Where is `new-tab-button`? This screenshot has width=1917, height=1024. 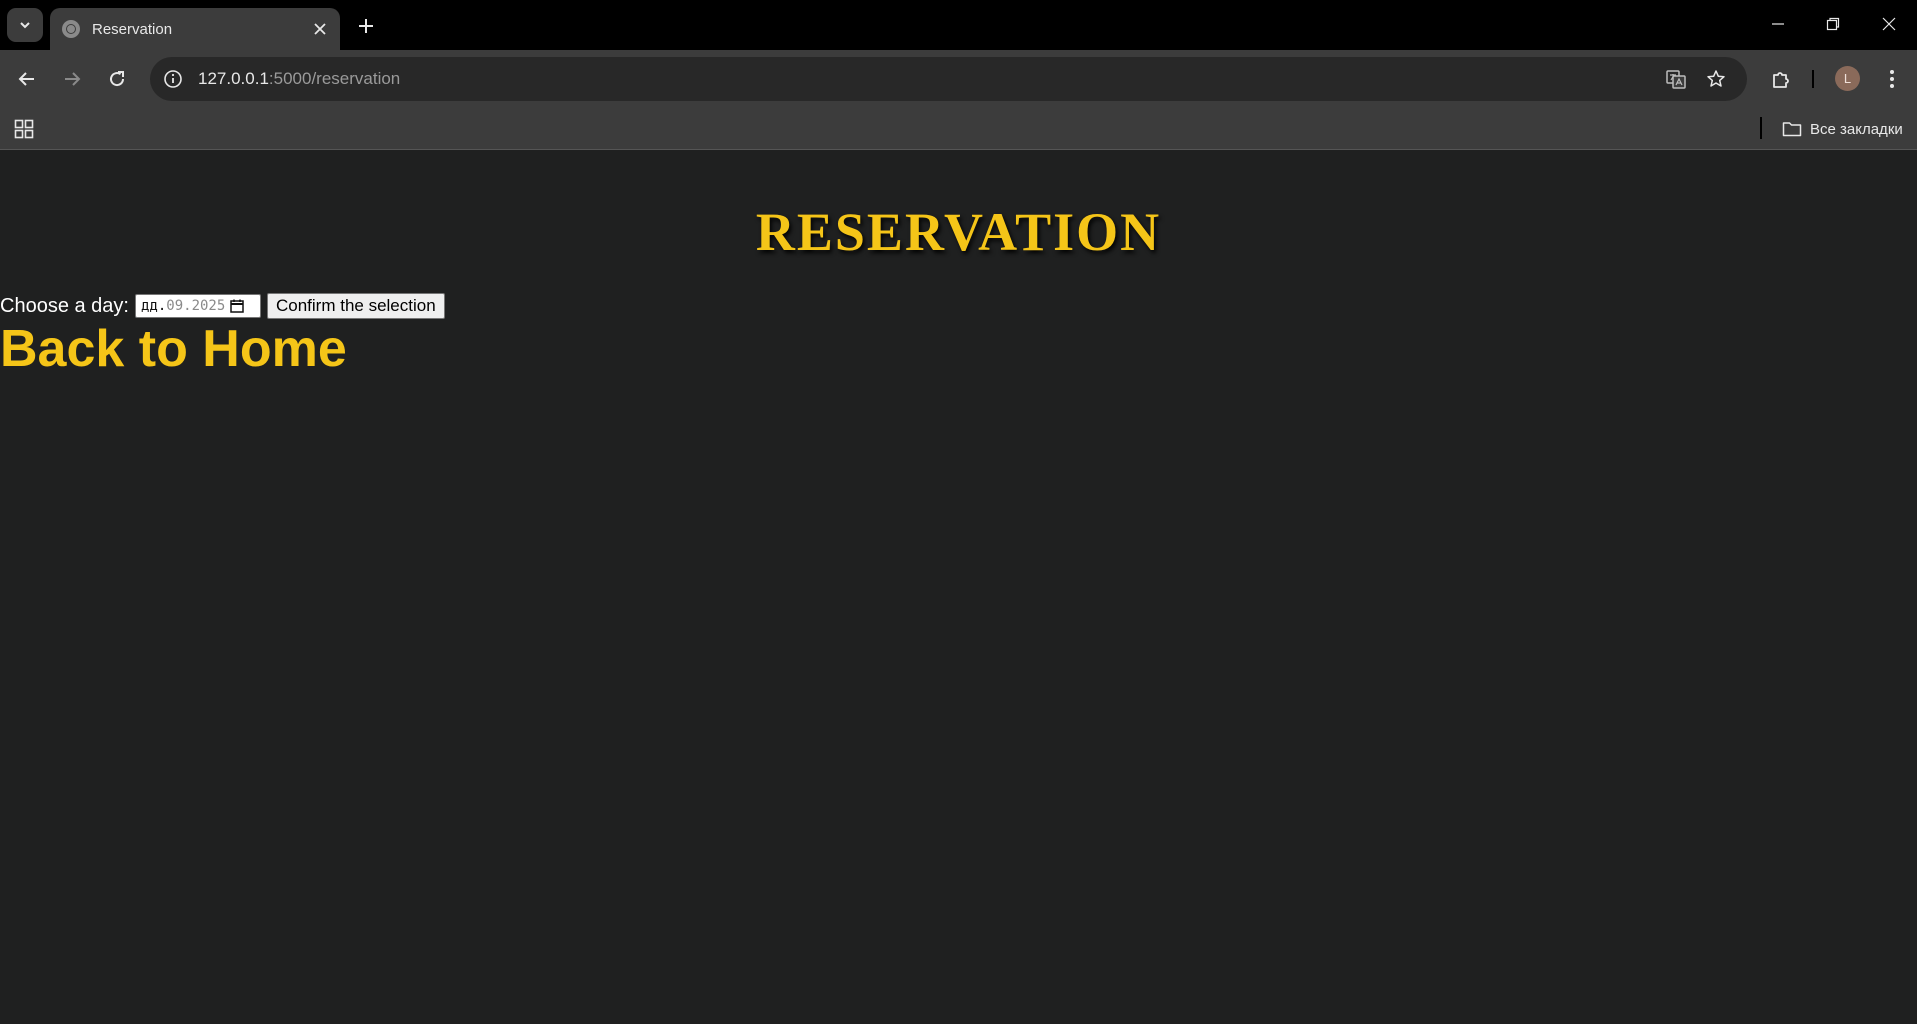
new-tab-button is located at coordinates (366, 26).